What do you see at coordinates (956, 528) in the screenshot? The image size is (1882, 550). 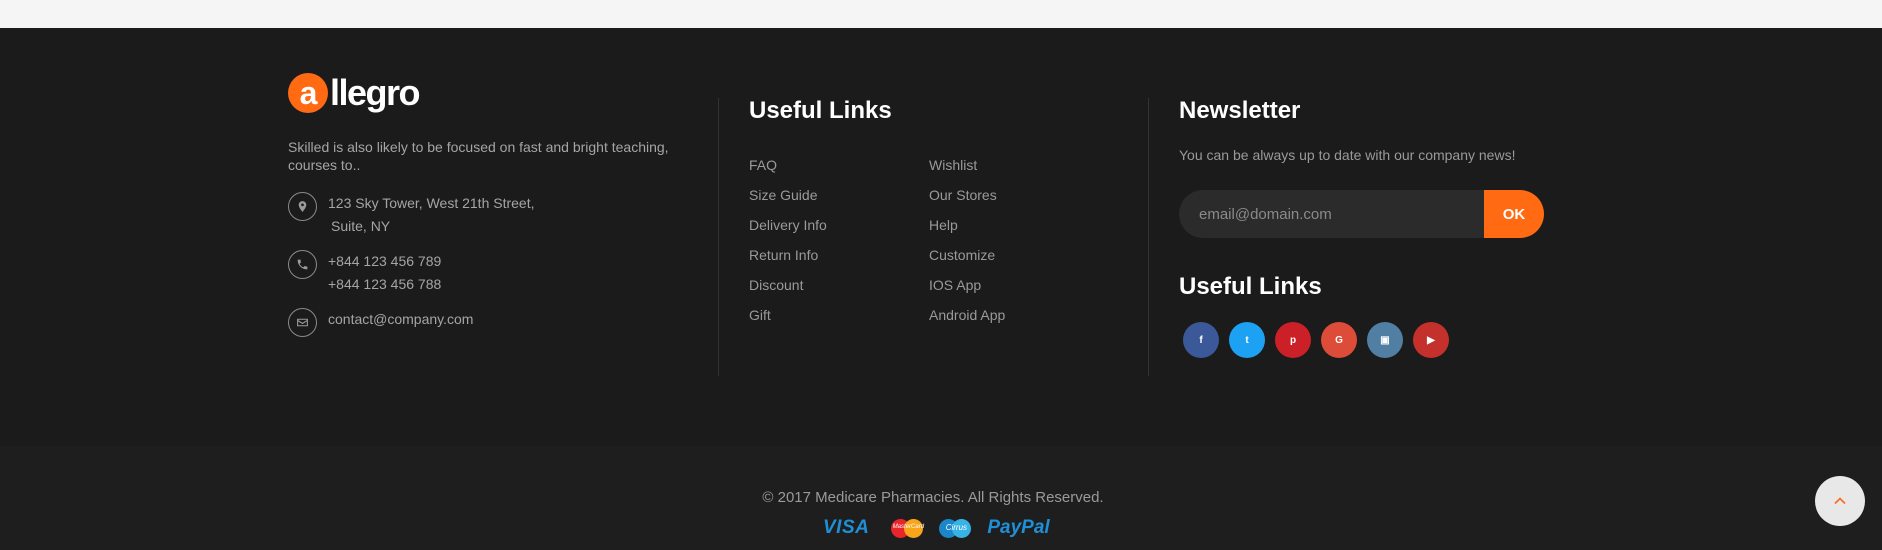 I see `cirrus-icon: Cirrus` at bounding box center [956, 528].